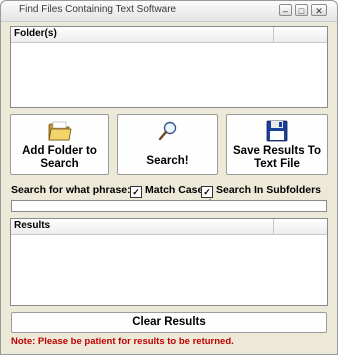  Describe the element at coordinates (169, 322) in the screenshot. I see `clear-results-button: Clear Results` at that location.